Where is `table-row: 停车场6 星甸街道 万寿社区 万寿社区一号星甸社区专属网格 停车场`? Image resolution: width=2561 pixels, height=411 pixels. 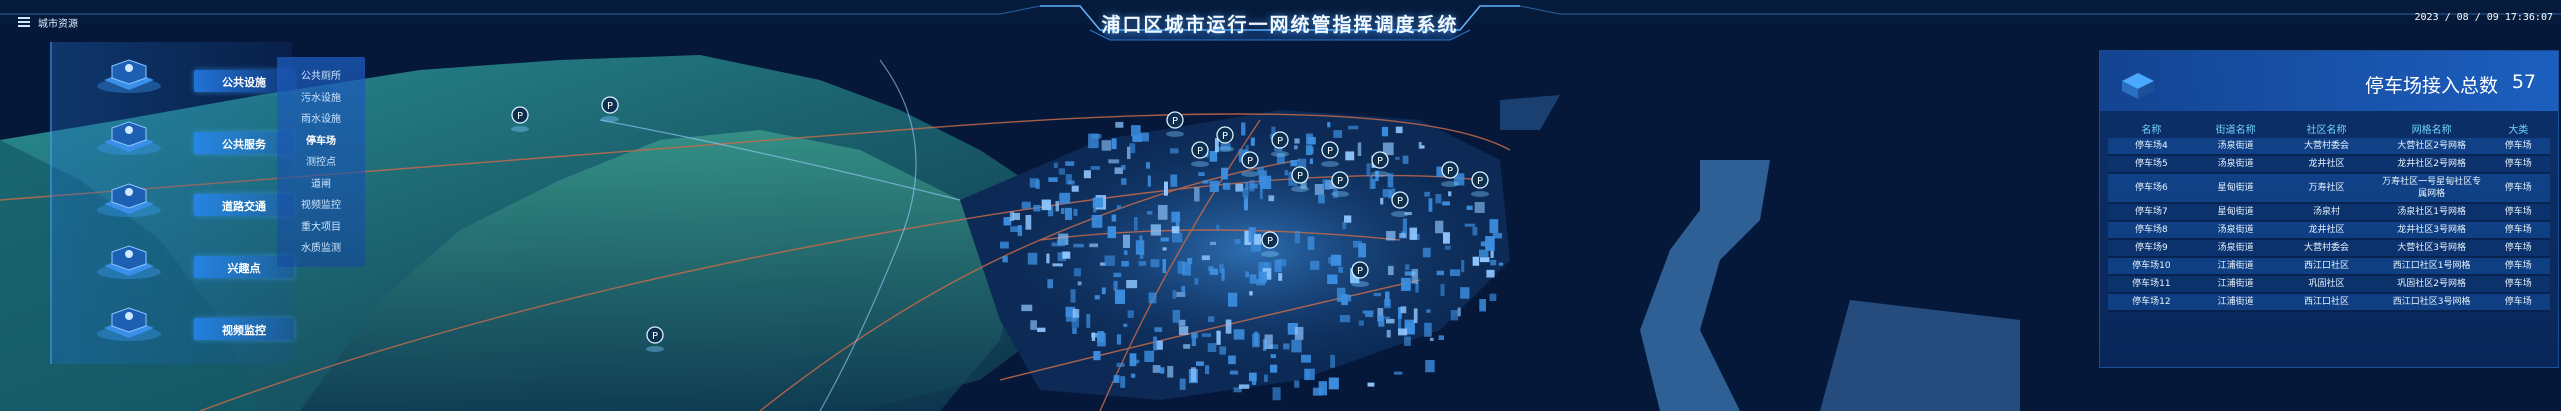 table-row: 停车场6 星甸街道 万寿社区 万寿社区一号星甸社区专属网格 停车场 is located at coordinates (2329, 188).